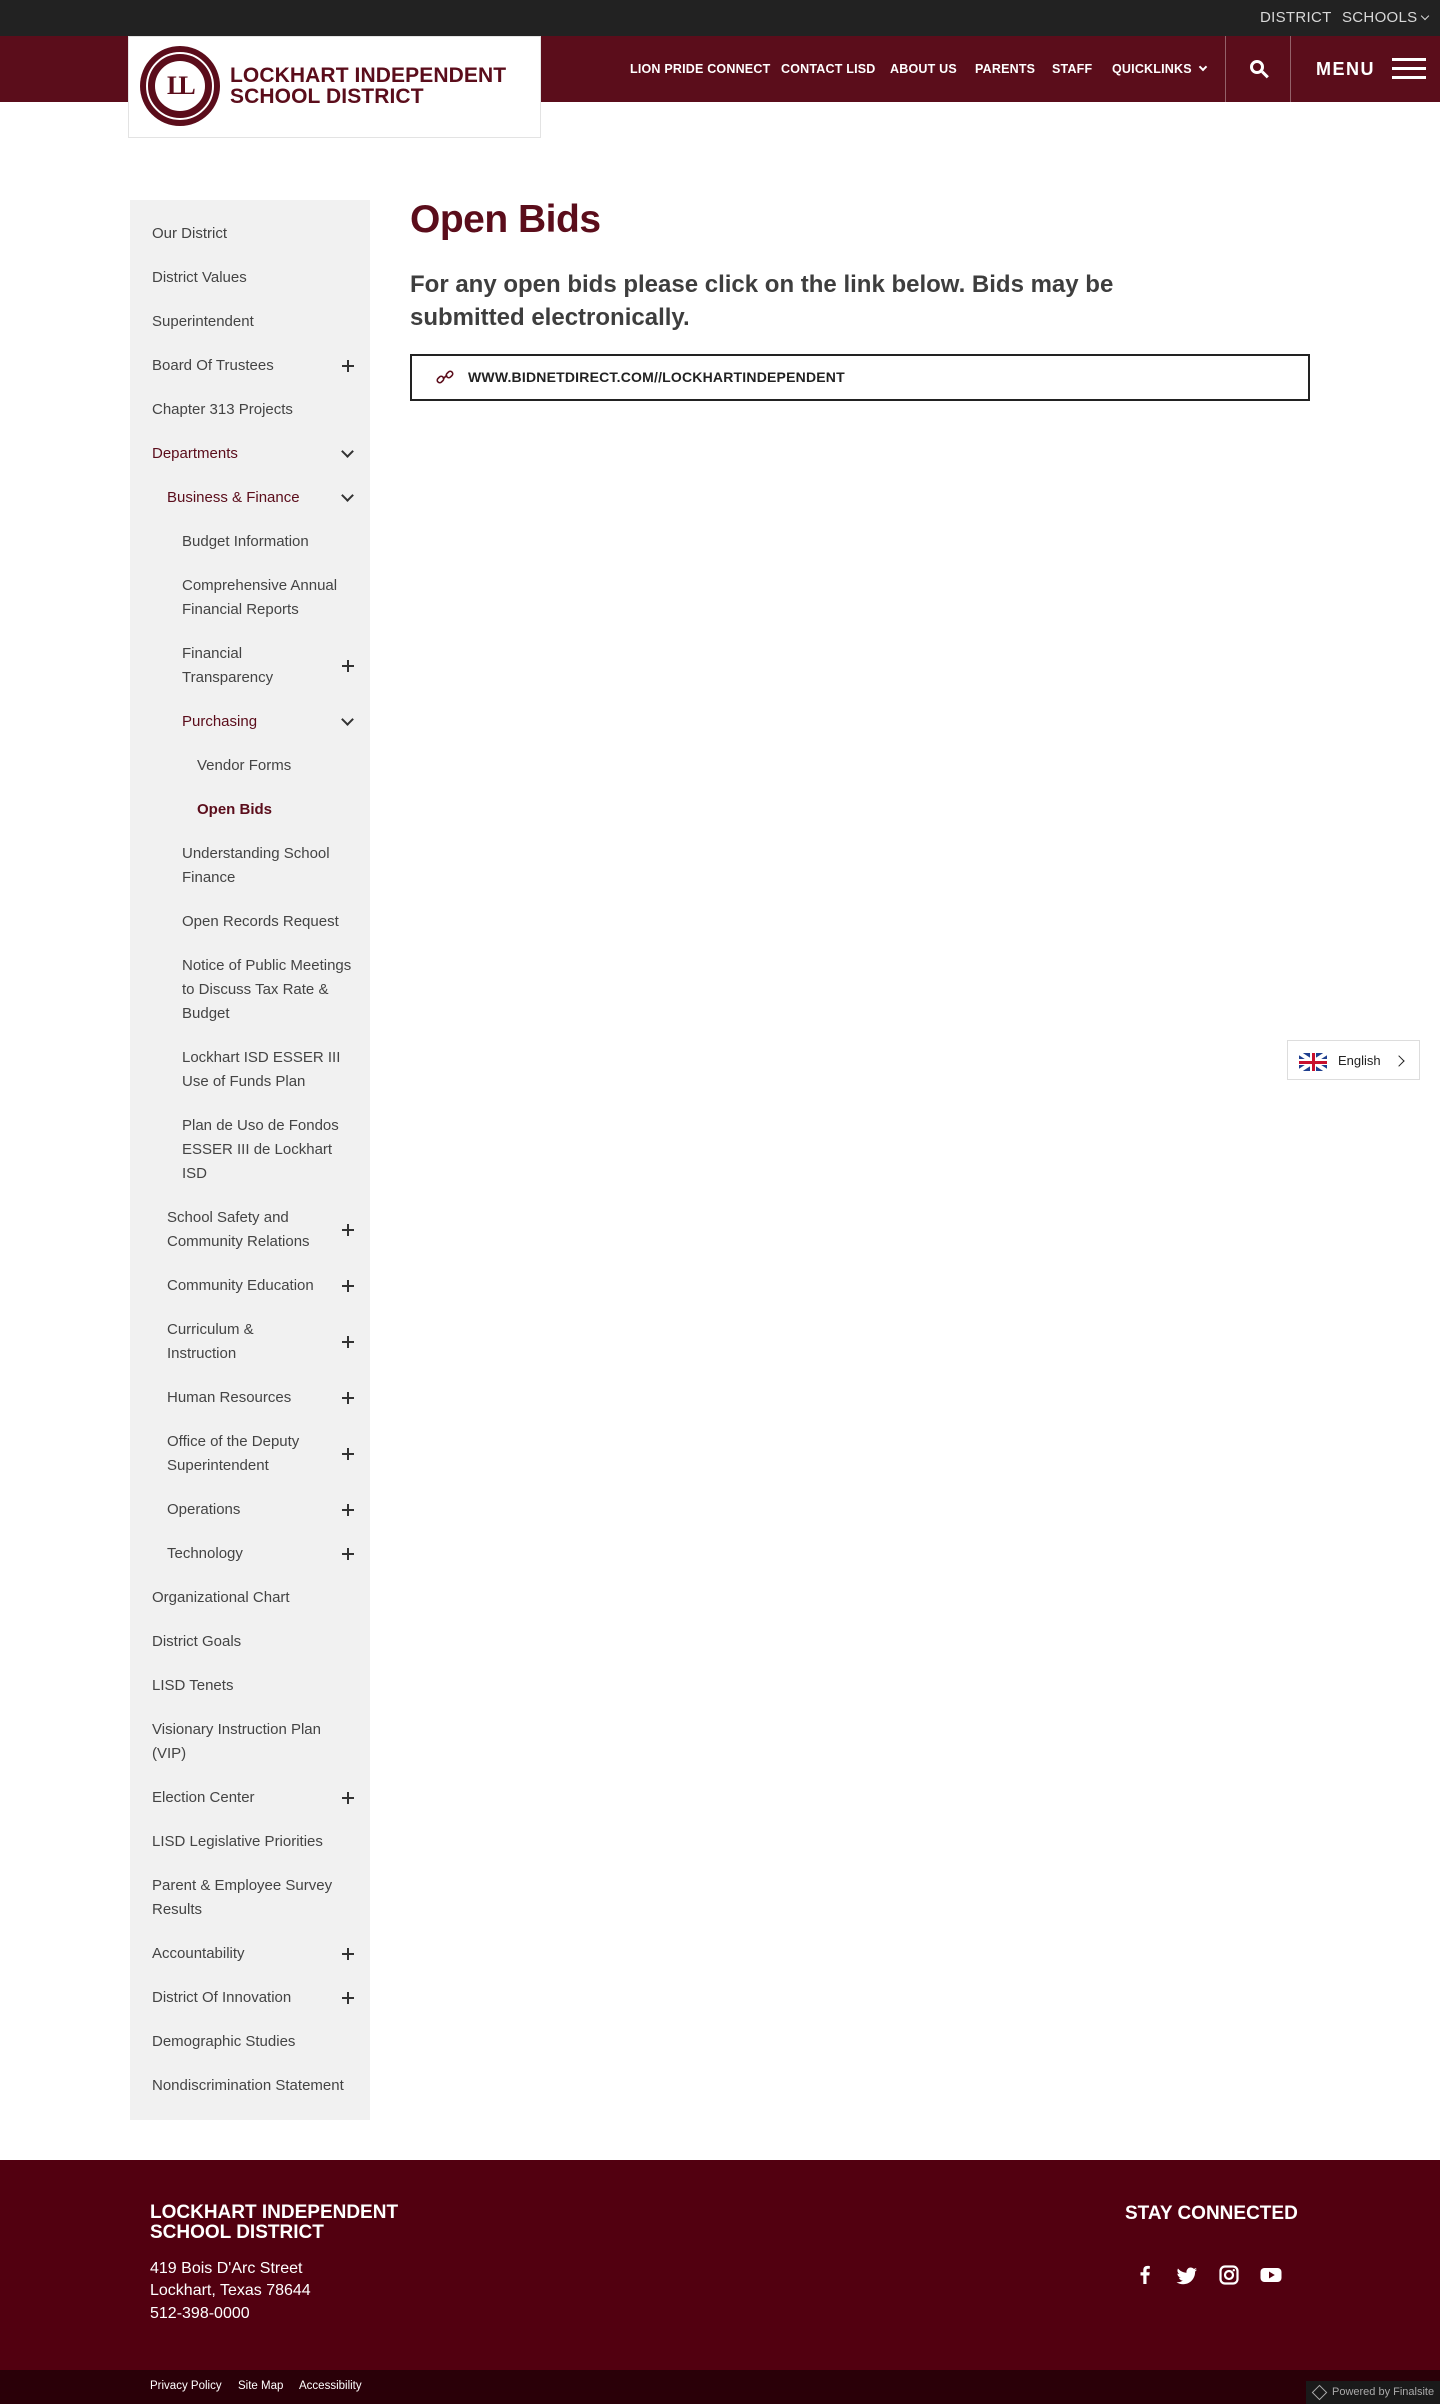 The height and width of the screenshot is (2404, 1440). What do you see at coordinates (1072, 69) in the screenshot?
I see `nav-staff: STAFF` at bounding box center [1072, 69].